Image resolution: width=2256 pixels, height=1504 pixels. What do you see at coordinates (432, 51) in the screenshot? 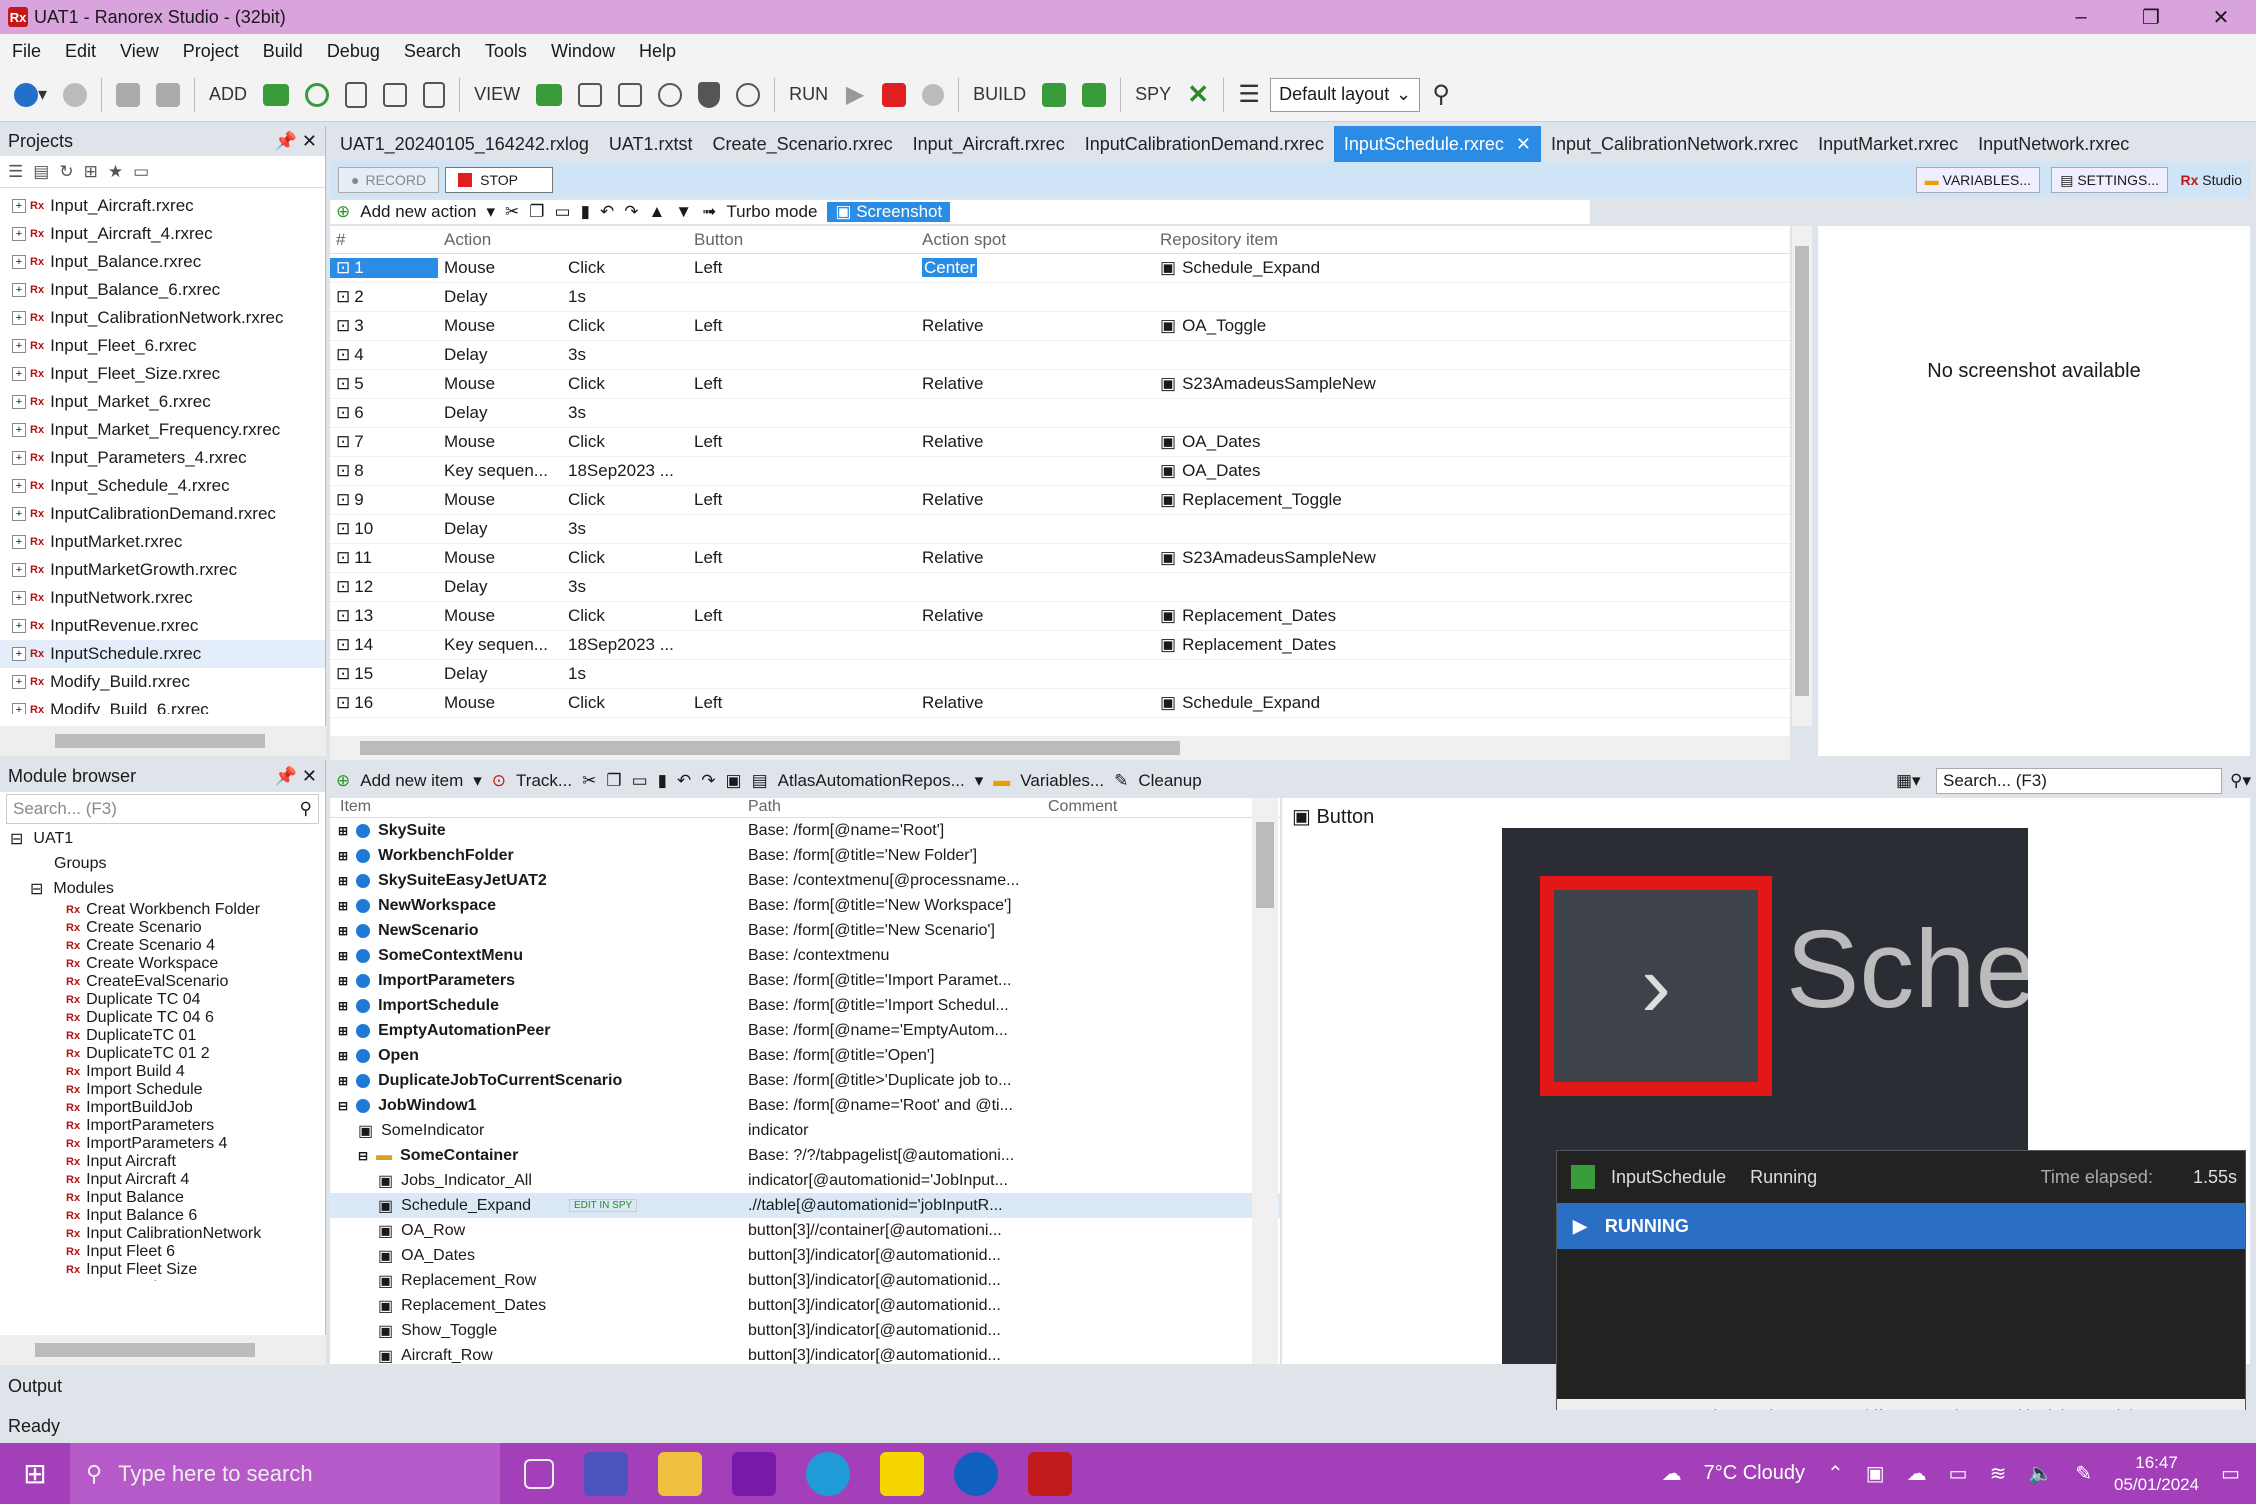
I see `menu-search: Search` at bounding box center [432, 51].